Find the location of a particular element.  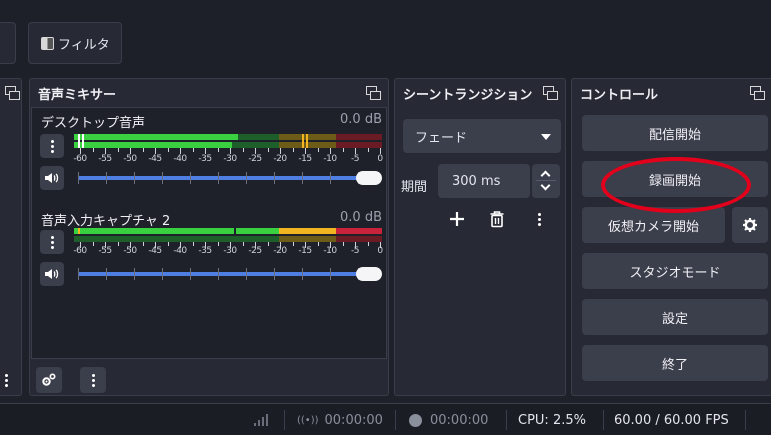

audio-mixer-header: 音声ミキサー is located at coordinates (209, 93).